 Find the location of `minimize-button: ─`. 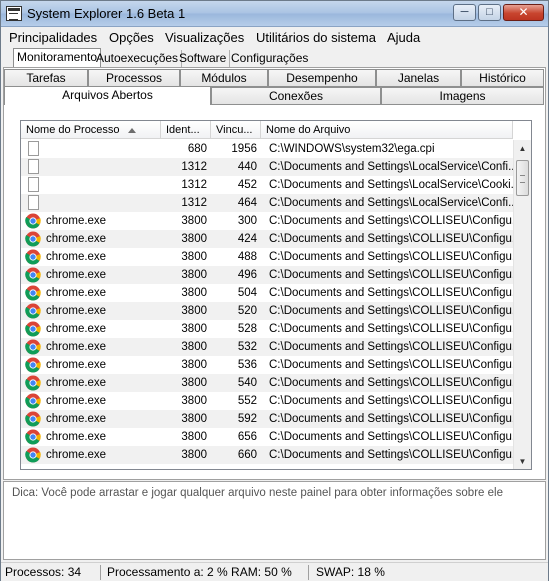

minimize-button: ─ is located at coordinates (464, 12).